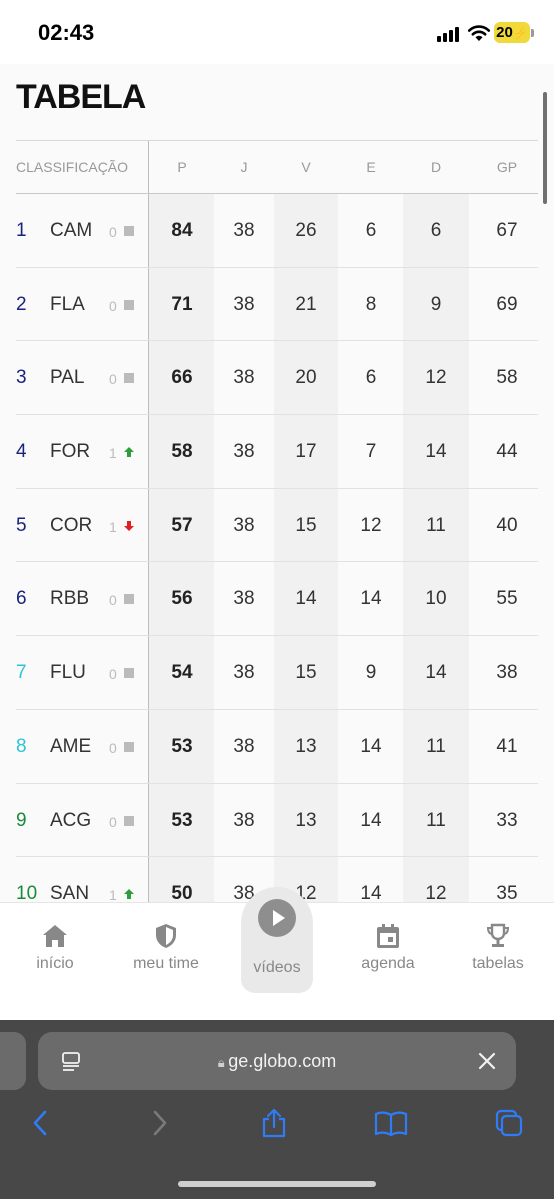  Describe the element at coordinates (498, 947) in the screenshot. I see `nav-item-tabelas: tabelas` at that location.